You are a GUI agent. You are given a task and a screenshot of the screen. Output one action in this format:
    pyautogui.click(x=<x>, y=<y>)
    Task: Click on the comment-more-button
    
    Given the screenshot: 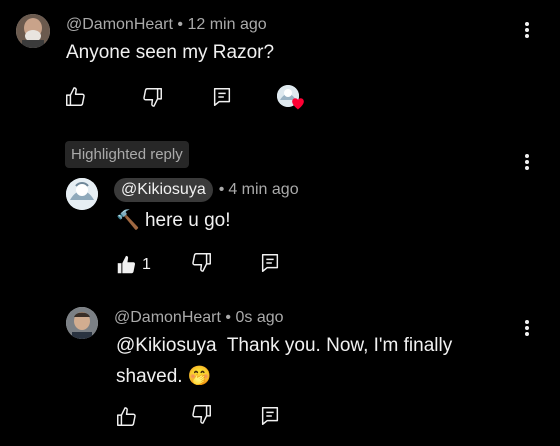 What is the action you would take?
    pyautogui.click(x=527, y=30)
    